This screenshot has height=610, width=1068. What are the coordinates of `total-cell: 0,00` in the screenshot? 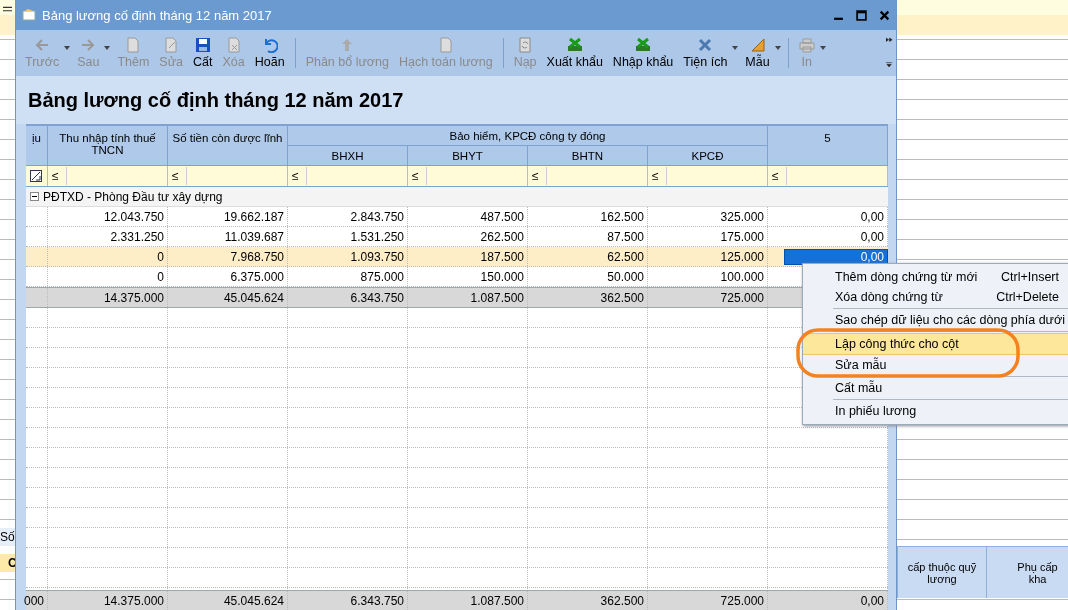 It's located at (872, 600).